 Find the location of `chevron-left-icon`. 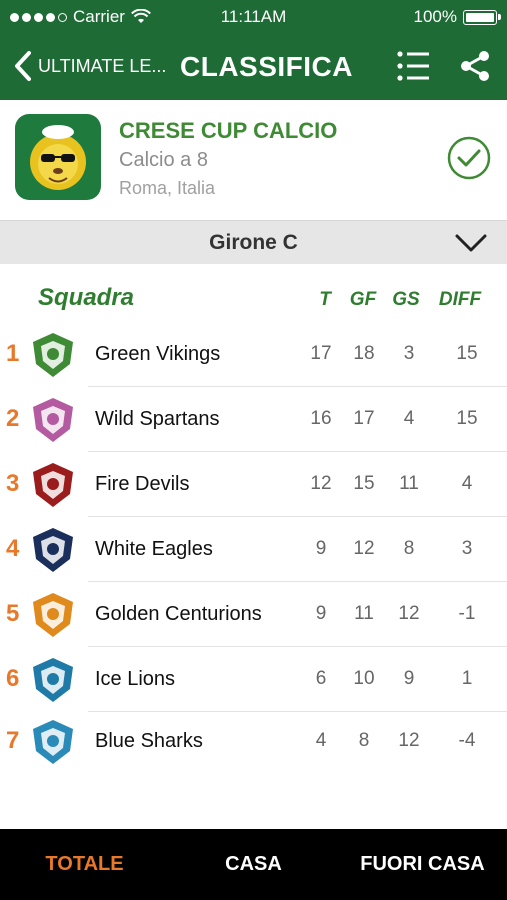

chevron-left-icon is located at coordinates (23, 66).